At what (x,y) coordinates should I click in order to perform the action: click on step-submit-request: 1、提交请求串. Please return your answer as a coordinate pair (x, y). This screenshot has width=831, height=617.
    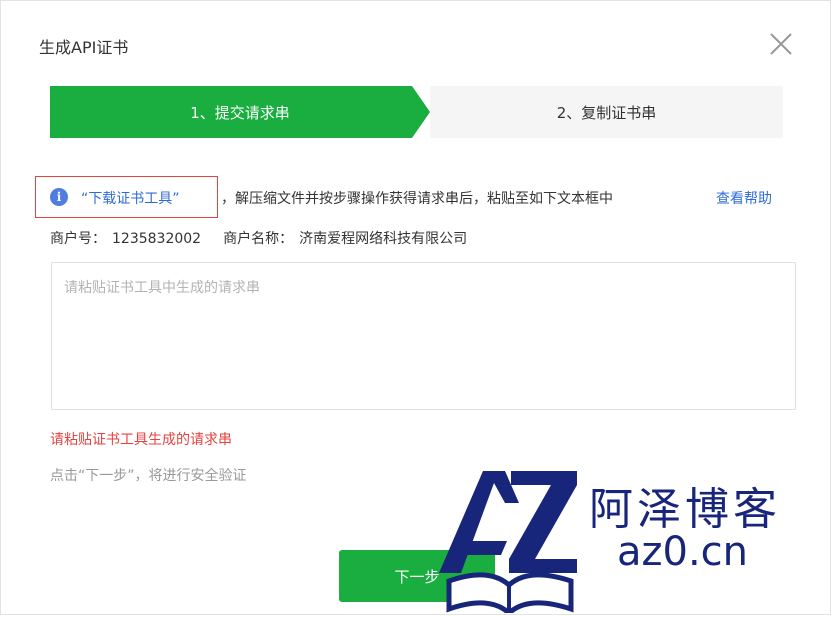
    Looking at the image, I should click on (240, 112).